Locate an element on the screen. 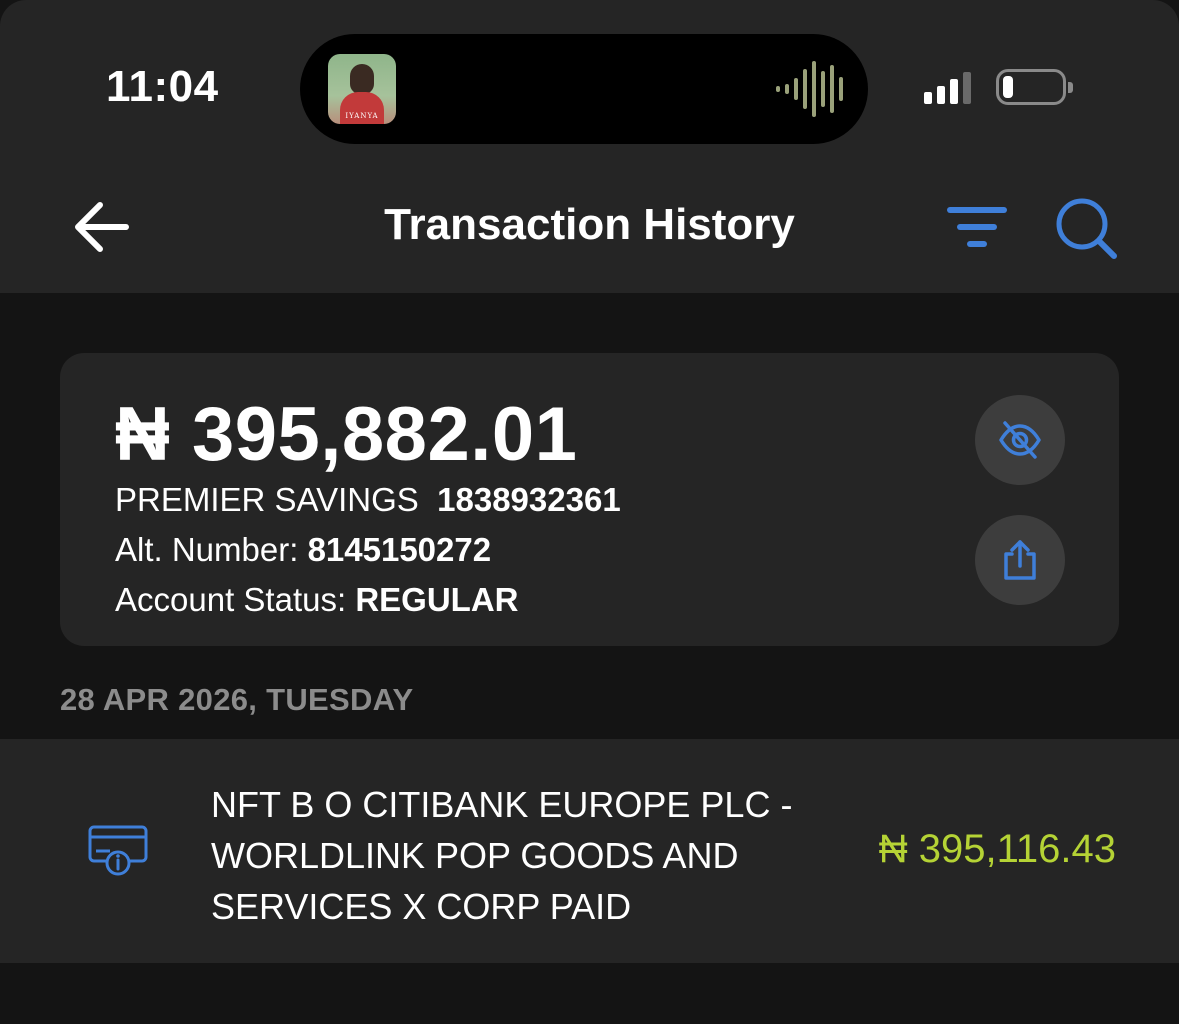 The height and width of the screenshot is (1024, 1179). account-type-line: PREMIER SAVINGS 1838932361 is located at coordinates (368, 500).